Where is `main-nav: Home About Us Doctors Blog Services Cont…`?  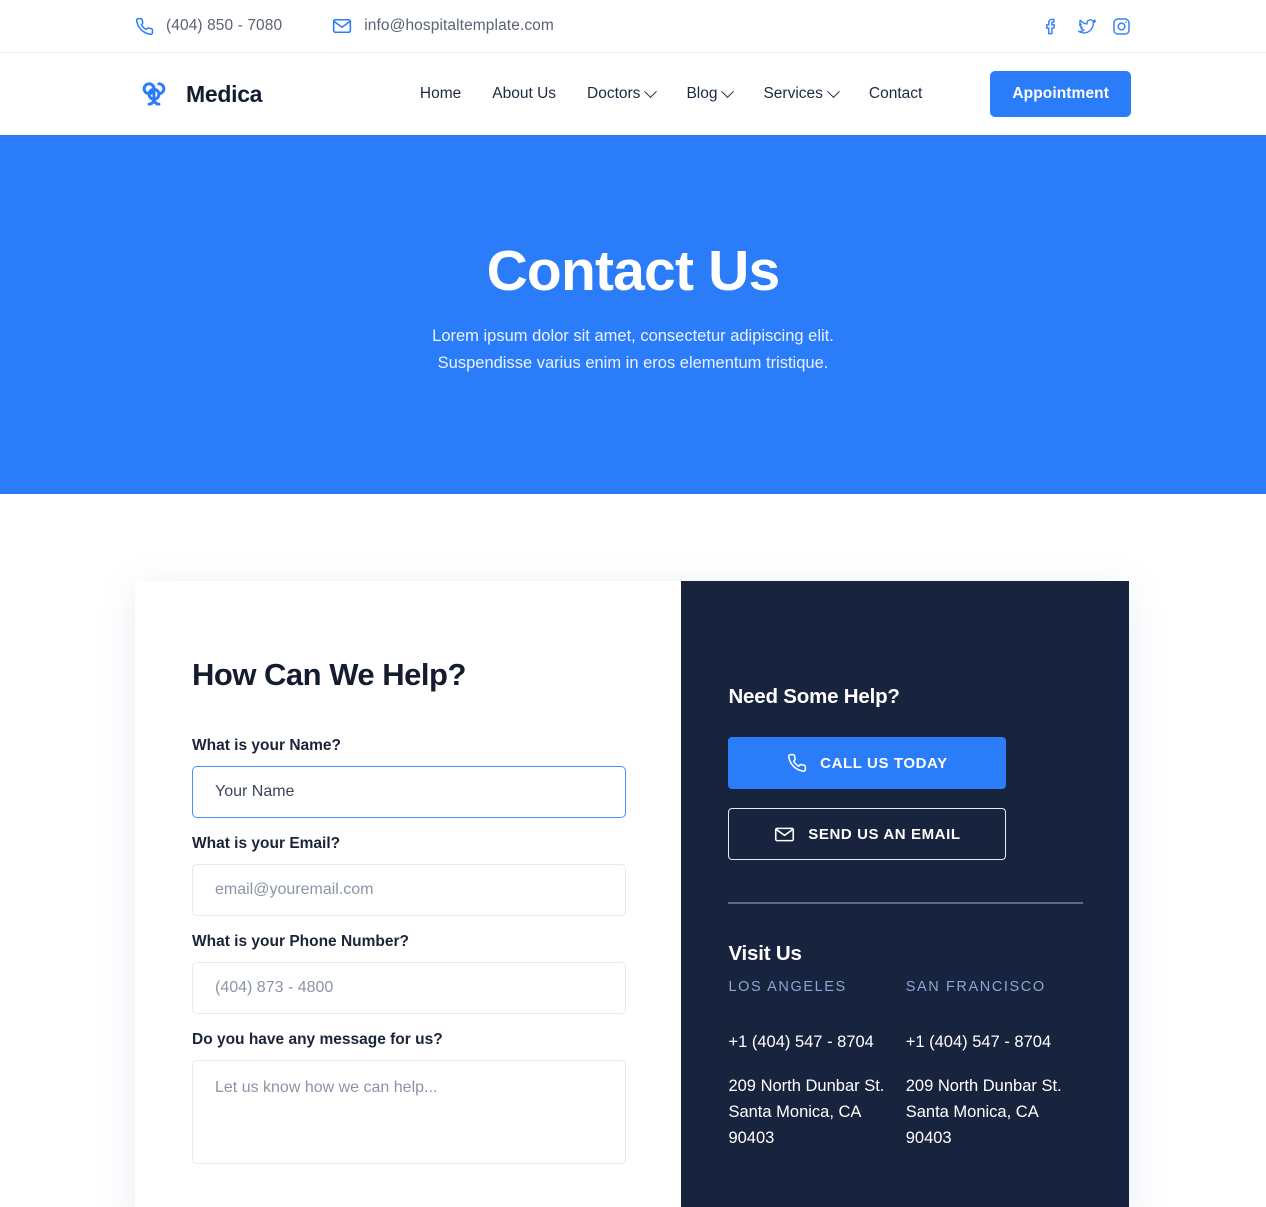
main-nav: Home About Us Doctors Blog Services Cont… is located at coordinates (775, 94).